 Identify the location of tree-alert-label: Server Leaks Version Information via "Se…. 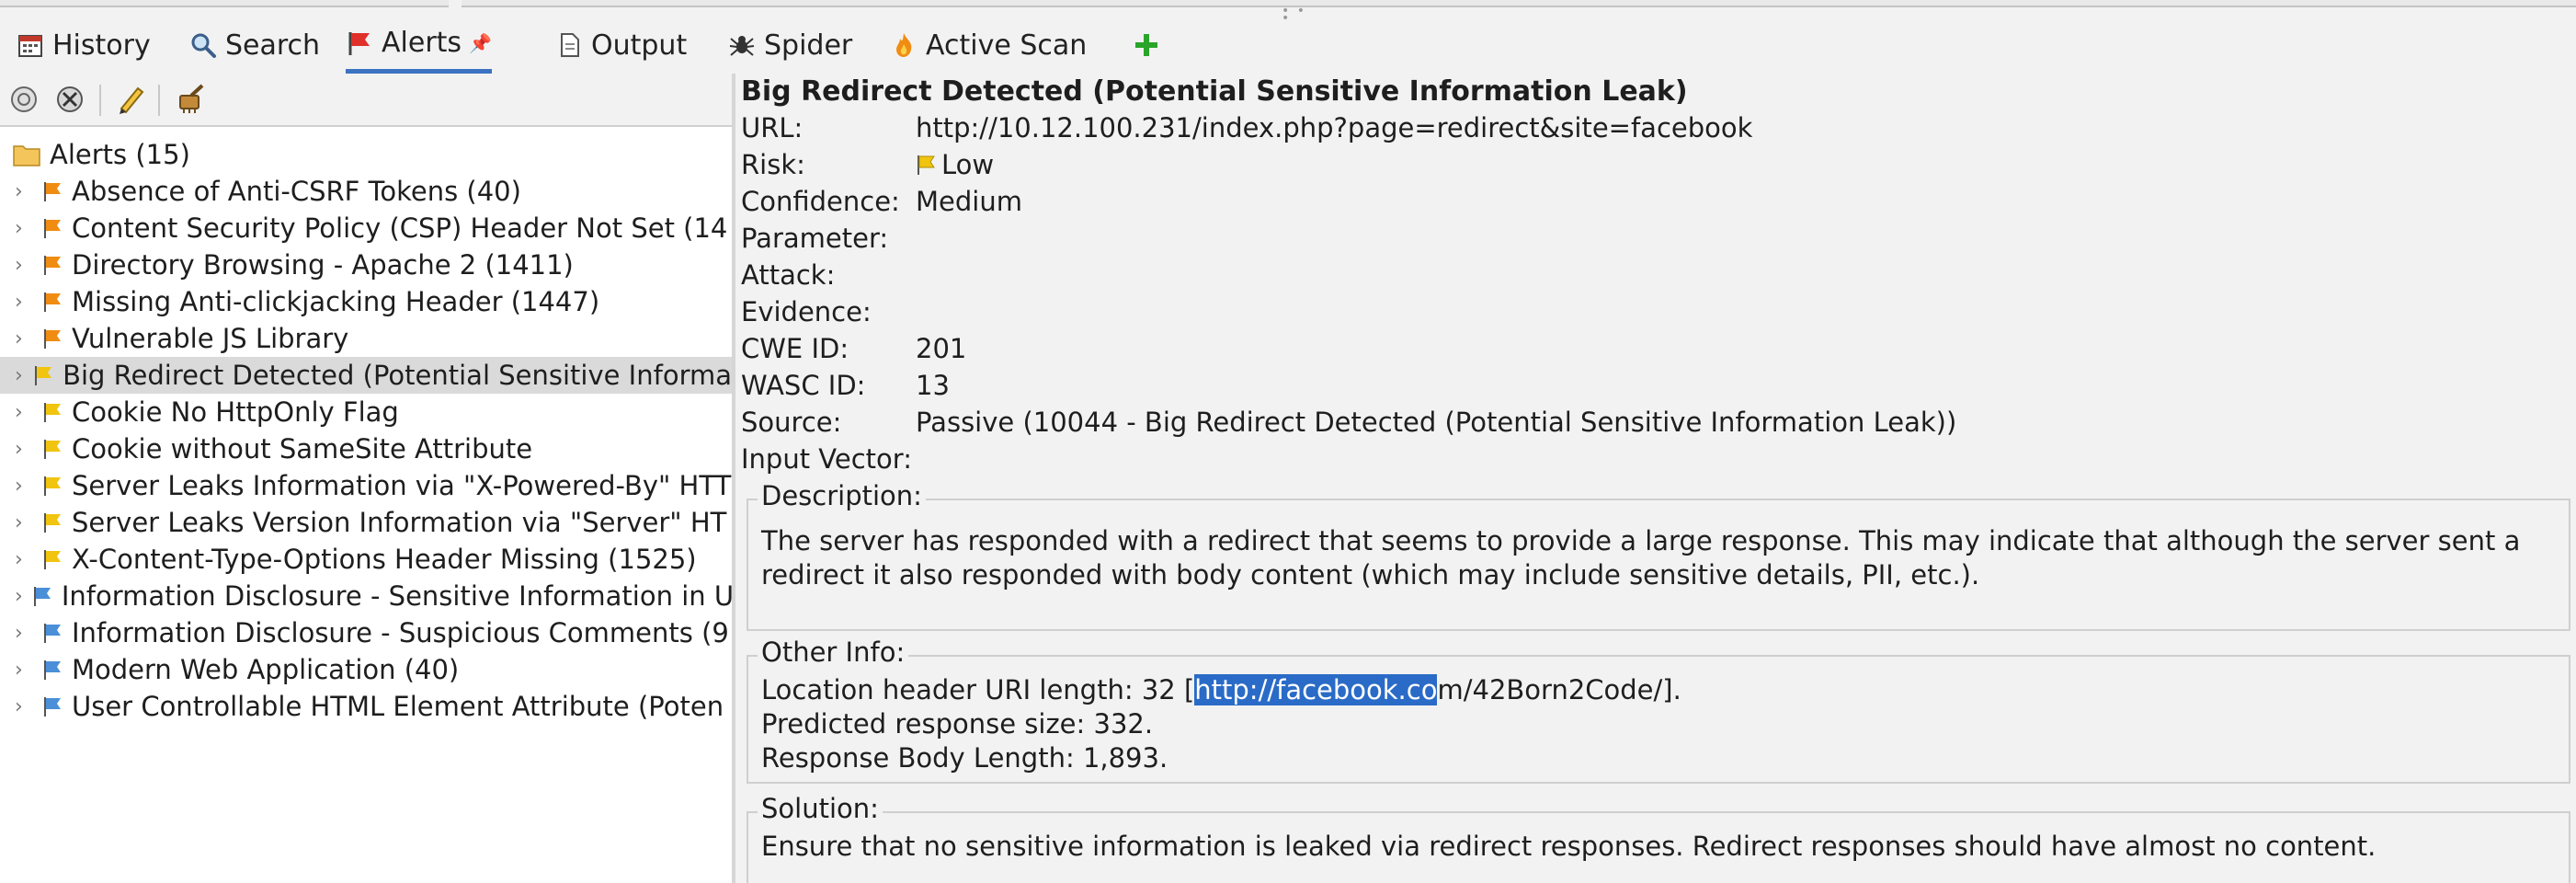
(399, 522).